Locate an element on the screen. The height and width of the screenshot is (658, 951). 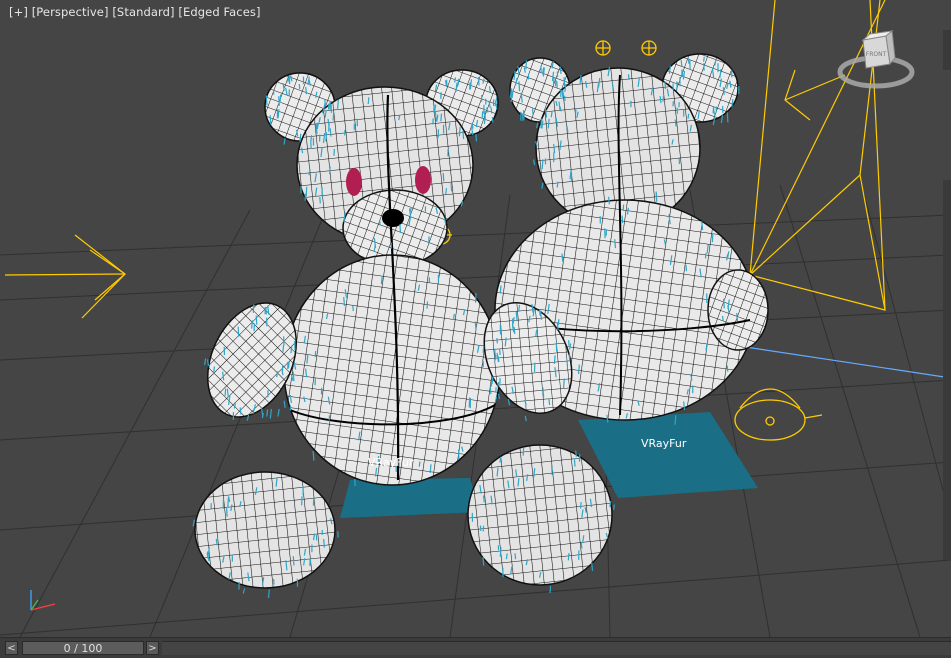
axis-tripod is located at coordinates (43, 600).